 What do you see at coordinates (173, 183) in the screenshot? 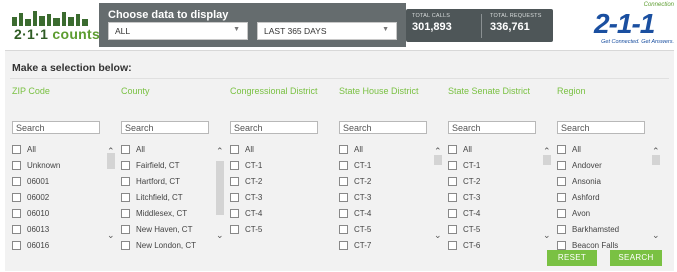
I see `checkbox-item: Hartford, CT` at bounding box center [173, 183].